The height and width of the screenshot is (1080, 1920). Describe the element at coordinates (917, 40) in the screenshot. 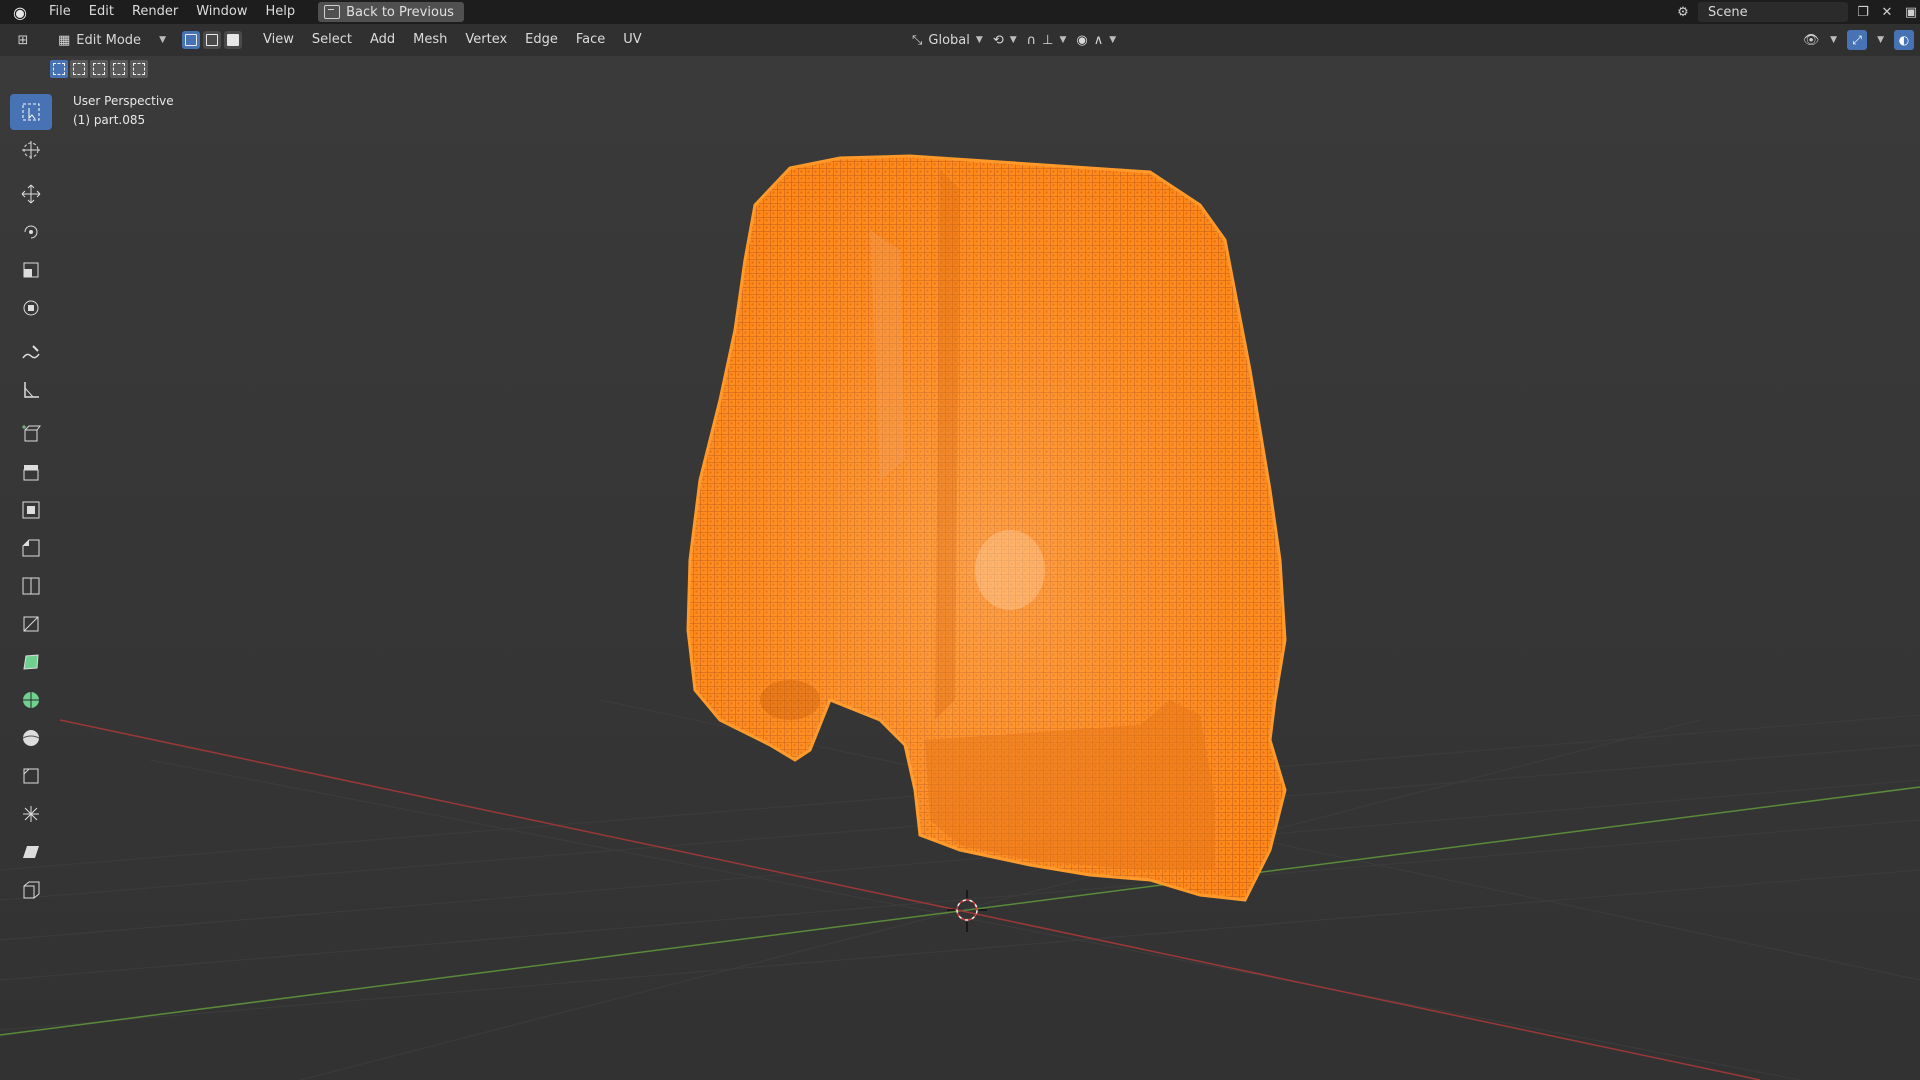

I see `orientation-icon: ⤡` at that location.